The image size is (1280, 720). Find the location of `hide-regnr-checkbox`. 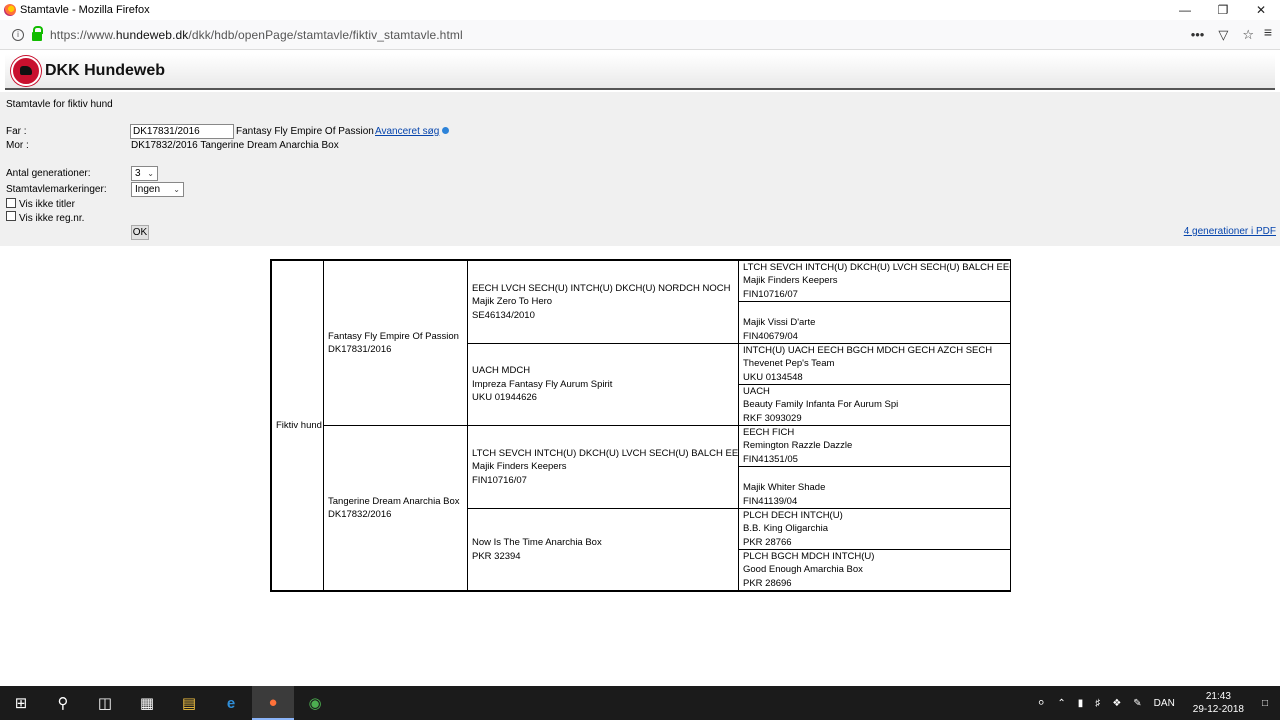

hide-regnr-checkbox is located at coordinates (11, 216).